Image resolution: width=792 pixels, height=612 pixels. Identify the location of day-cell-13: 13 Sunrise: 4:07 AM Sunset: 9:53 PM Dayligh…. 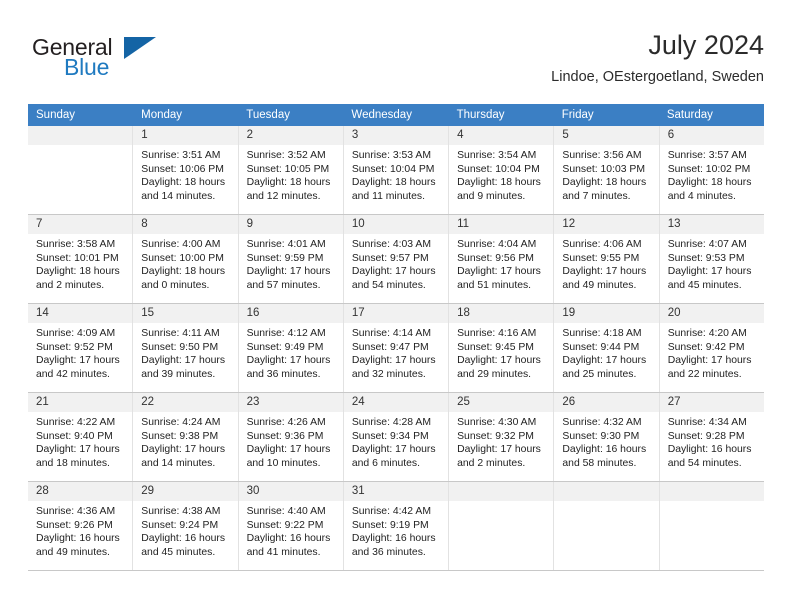
(711, 259).